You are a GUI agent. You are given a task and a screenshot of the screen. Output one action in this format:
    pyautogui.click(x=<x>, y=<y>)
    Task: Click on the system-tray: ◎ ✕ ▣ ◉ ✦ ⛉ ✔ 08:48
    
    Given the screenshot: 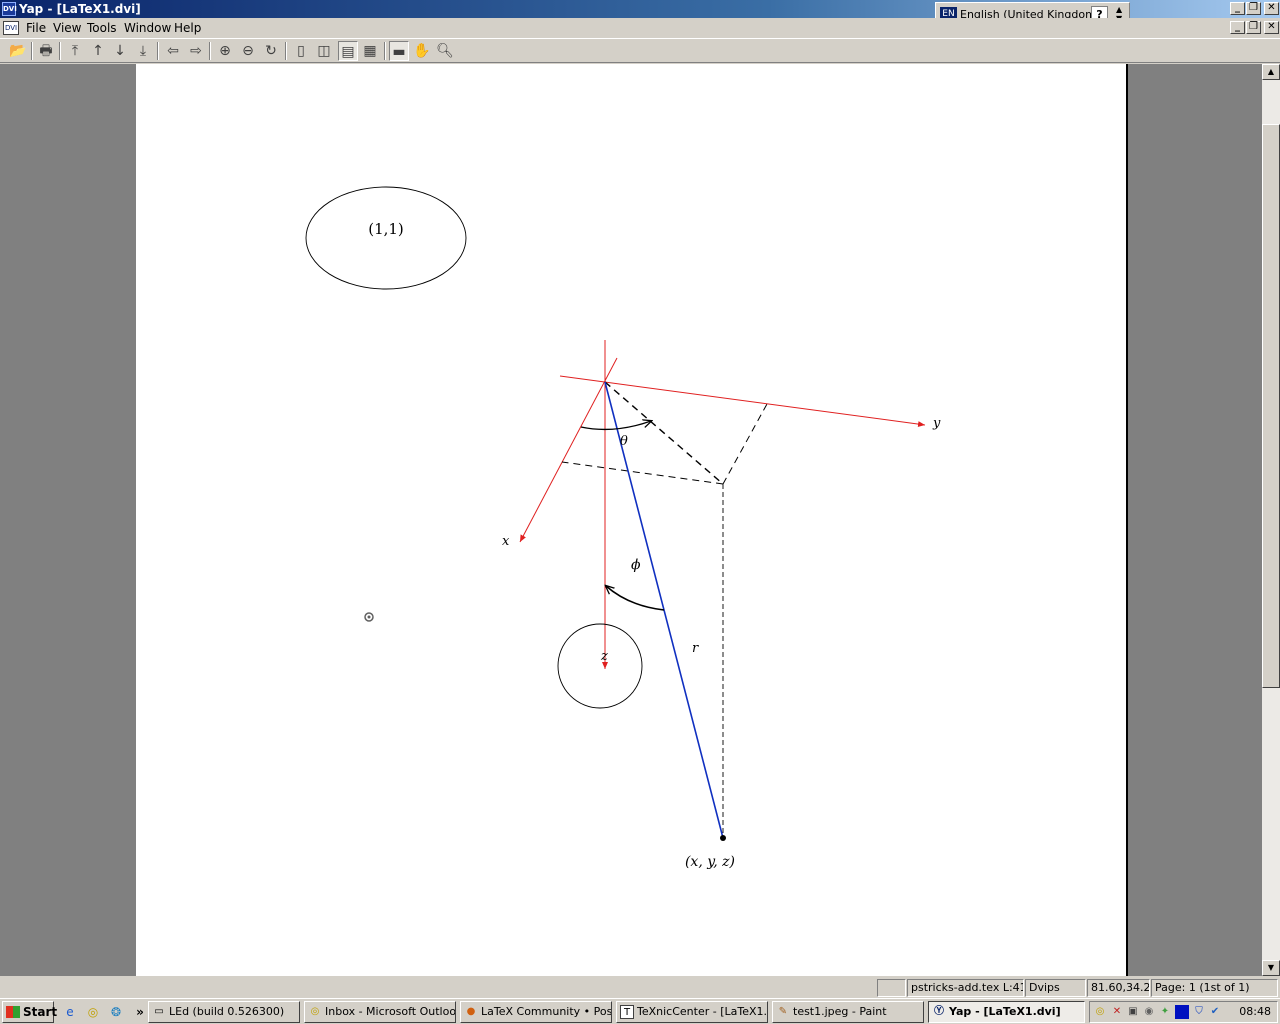 What is the action you would take?
    pyautogui.click(x=1183, y=1012)
    